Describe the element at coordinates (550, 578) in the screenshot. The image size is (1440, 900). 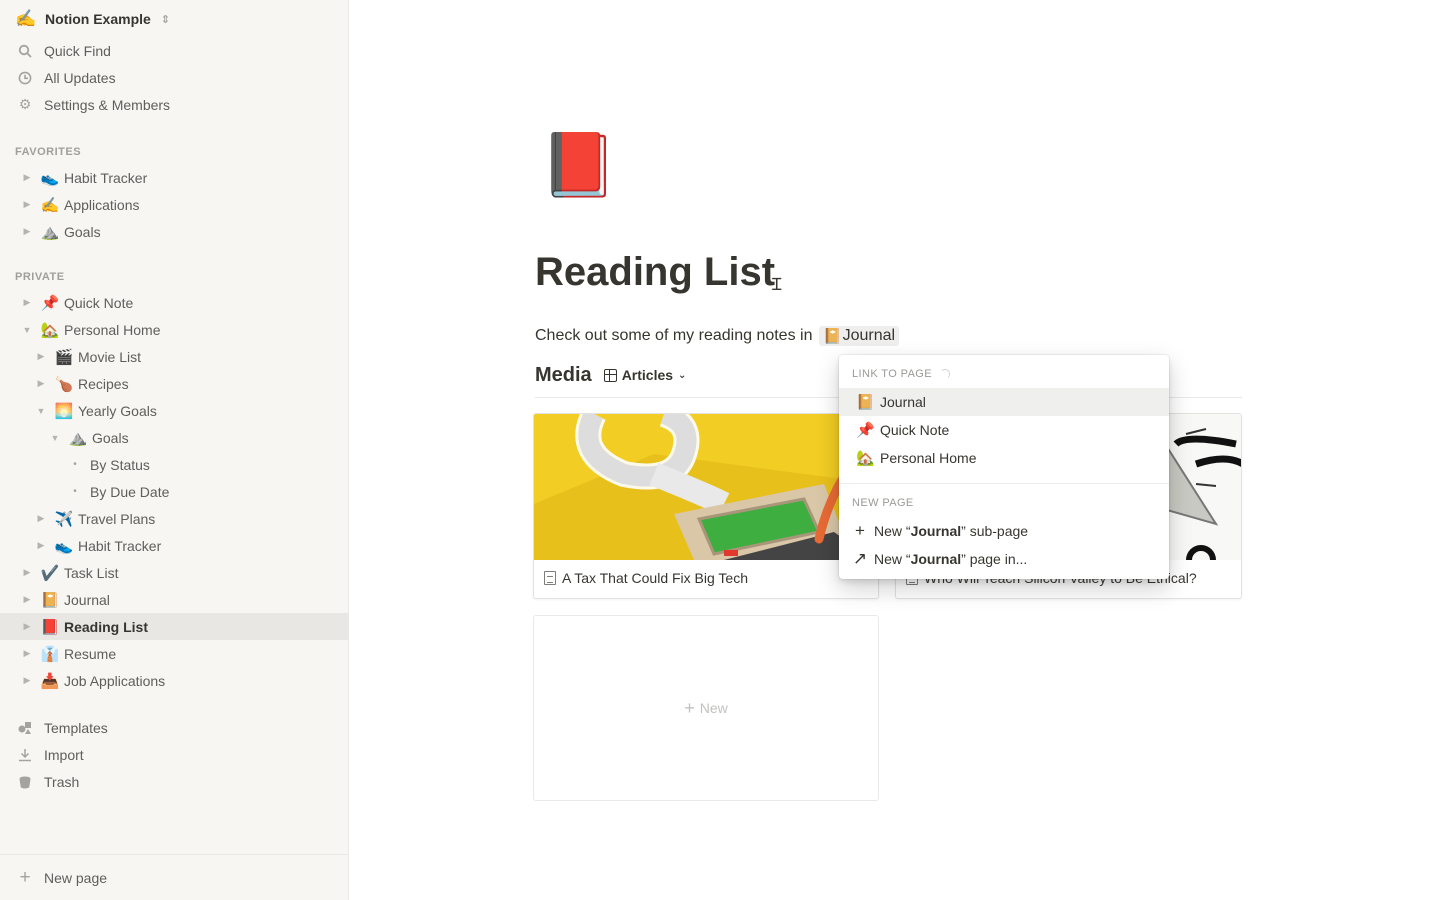
I see `page-doc-icon` at that location.